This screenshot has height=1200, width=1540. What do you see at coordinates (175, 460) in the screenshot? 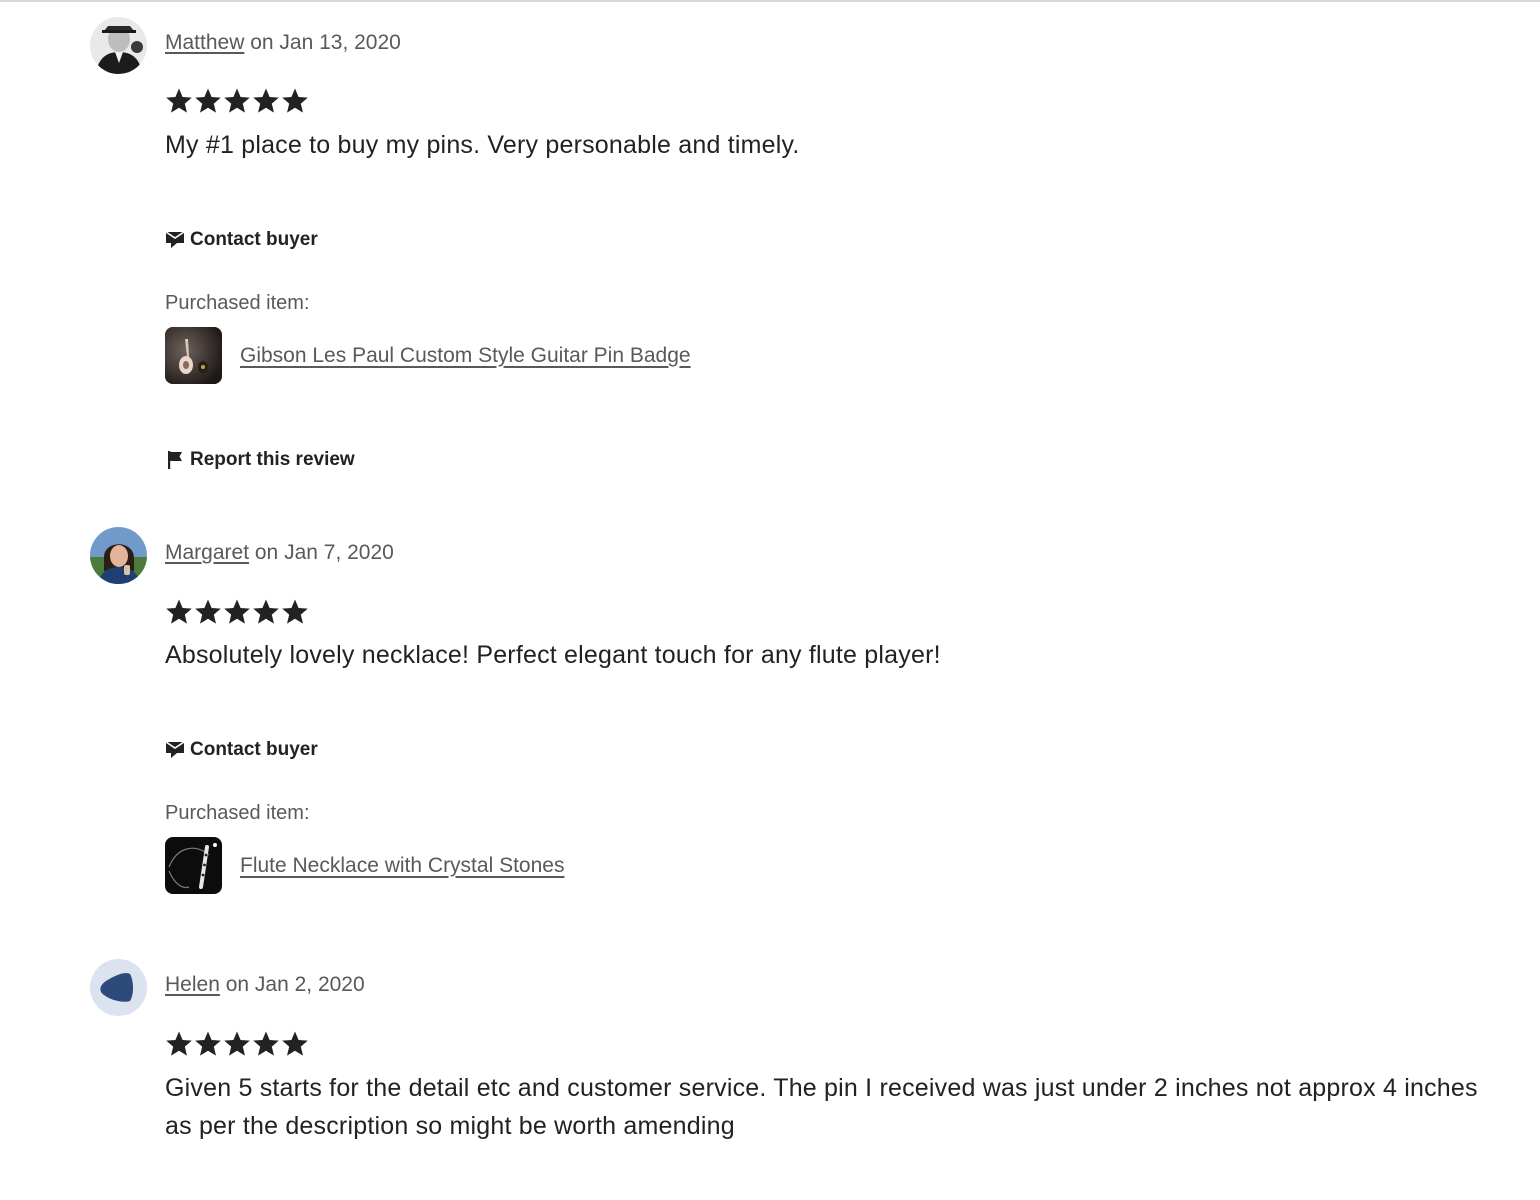
I see `flag-icon` at bounding box center [175, 460].